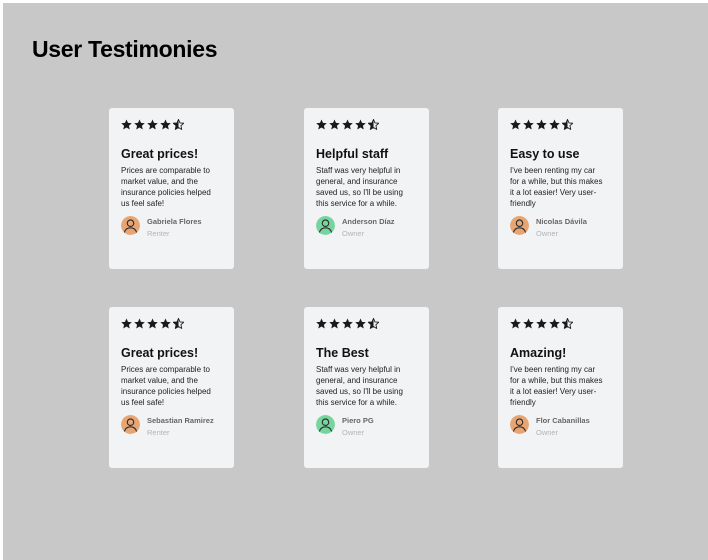  Describe the element at coordinates (561, 221) in the screenshot. I see `reviewer-name: Nicolas Dávila` at that location.